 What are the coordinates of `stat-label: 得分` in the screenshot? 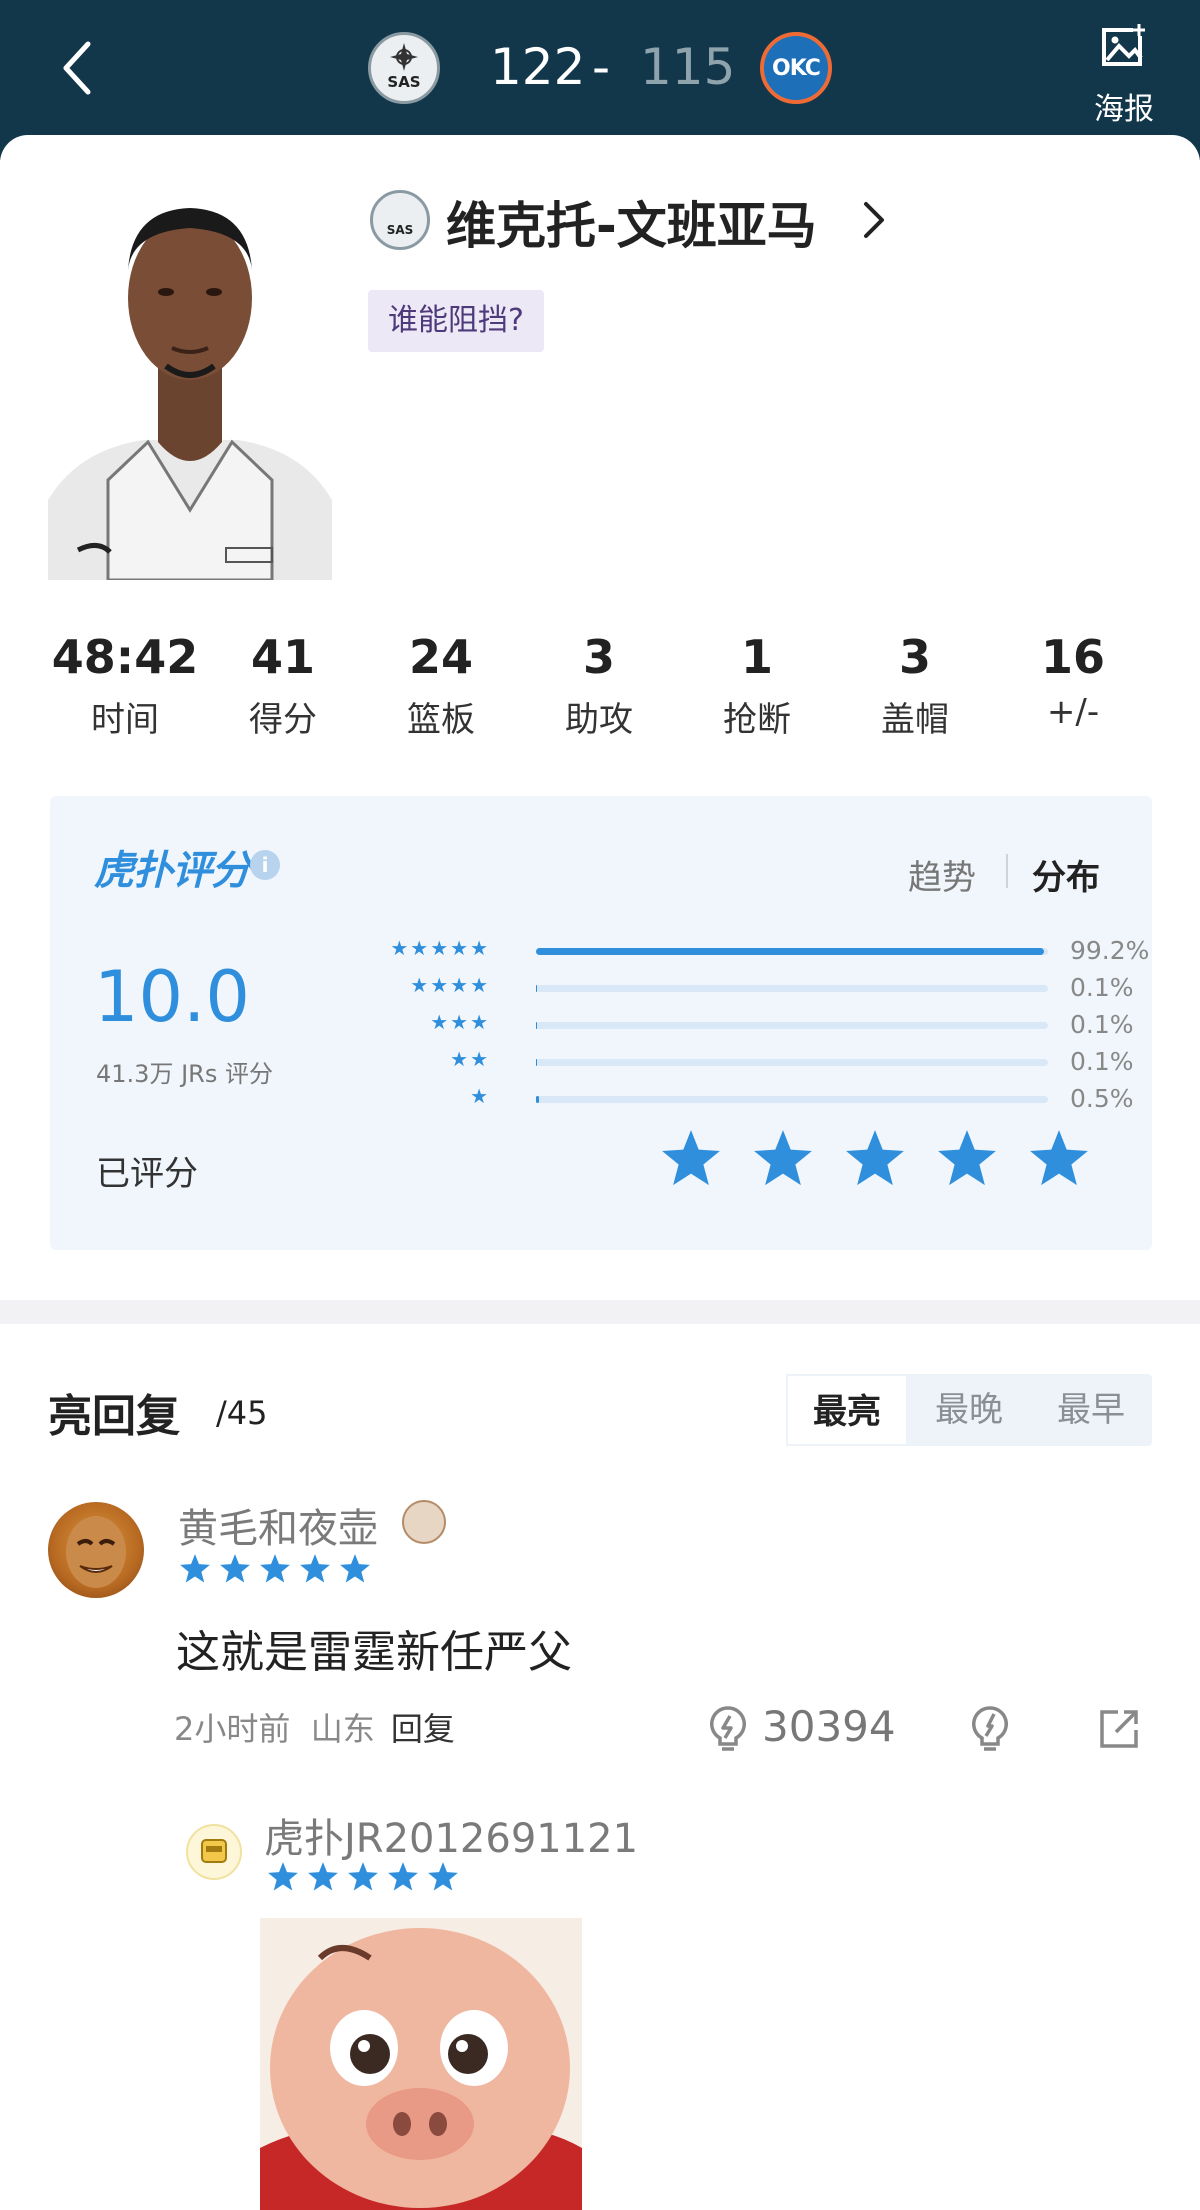 It's located at (283, 720).